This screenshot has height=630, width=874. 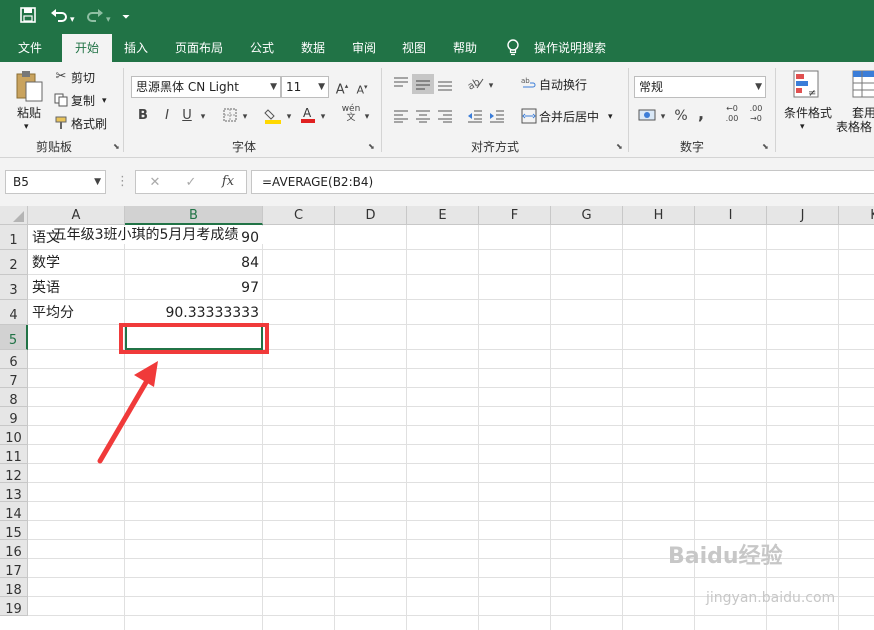 I want to click on decrease-decimal-icon: .00 →0, so click(x=756, y=114).